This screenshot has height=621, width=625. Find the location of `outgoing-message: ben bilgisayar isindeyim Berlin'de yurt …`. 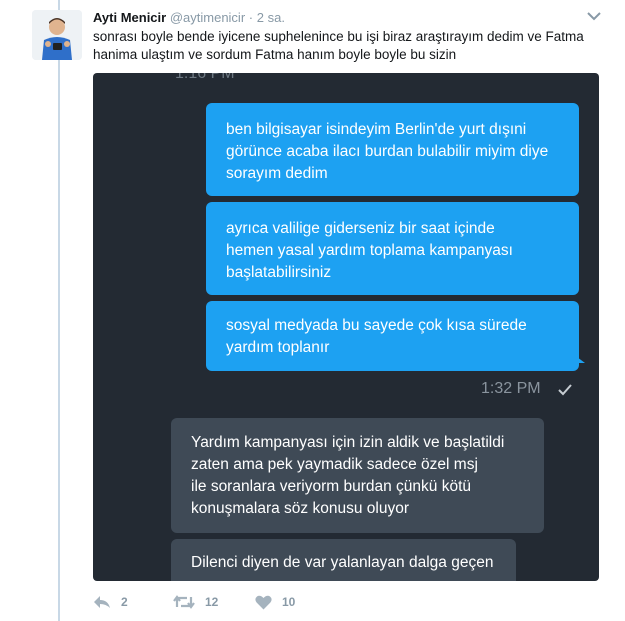

outgoing-message: ben bilgisayar isindeyim Berlin'de yurt … is located at coordinates (392, 149).